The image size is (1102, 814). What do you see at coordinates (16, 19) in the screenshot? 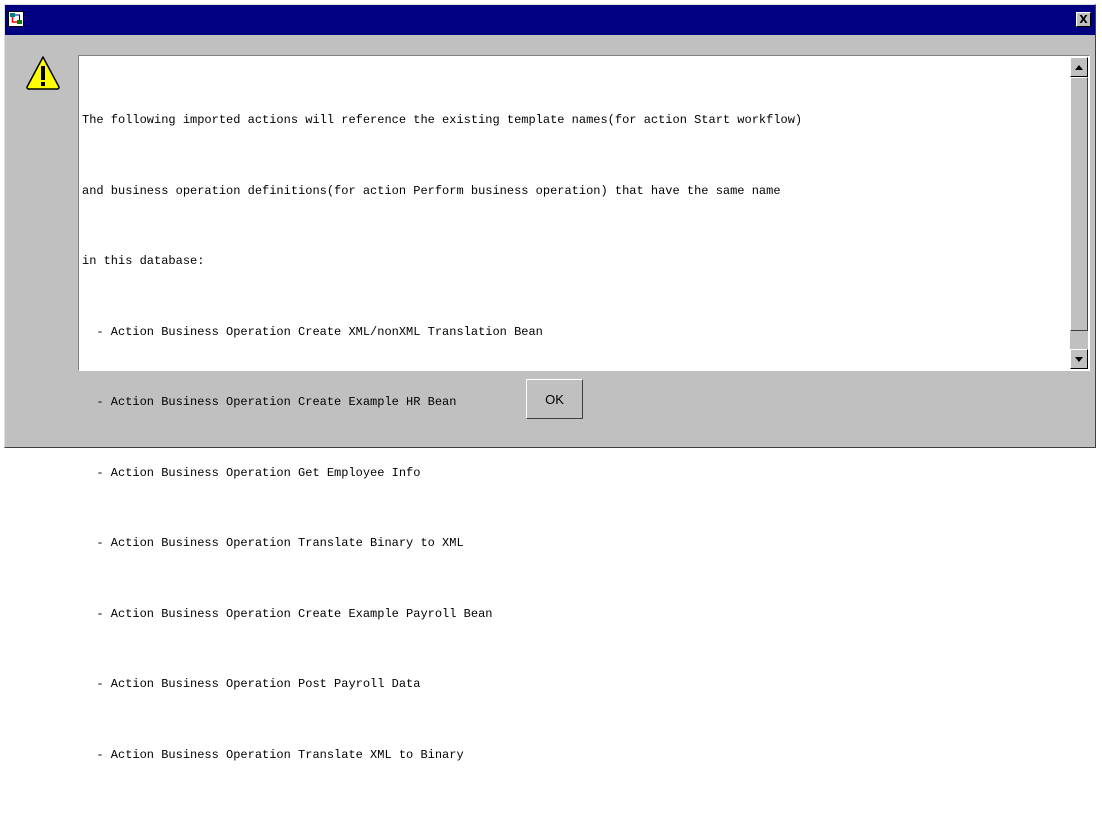
I see `app-icon` at bounding box center [16, 19].